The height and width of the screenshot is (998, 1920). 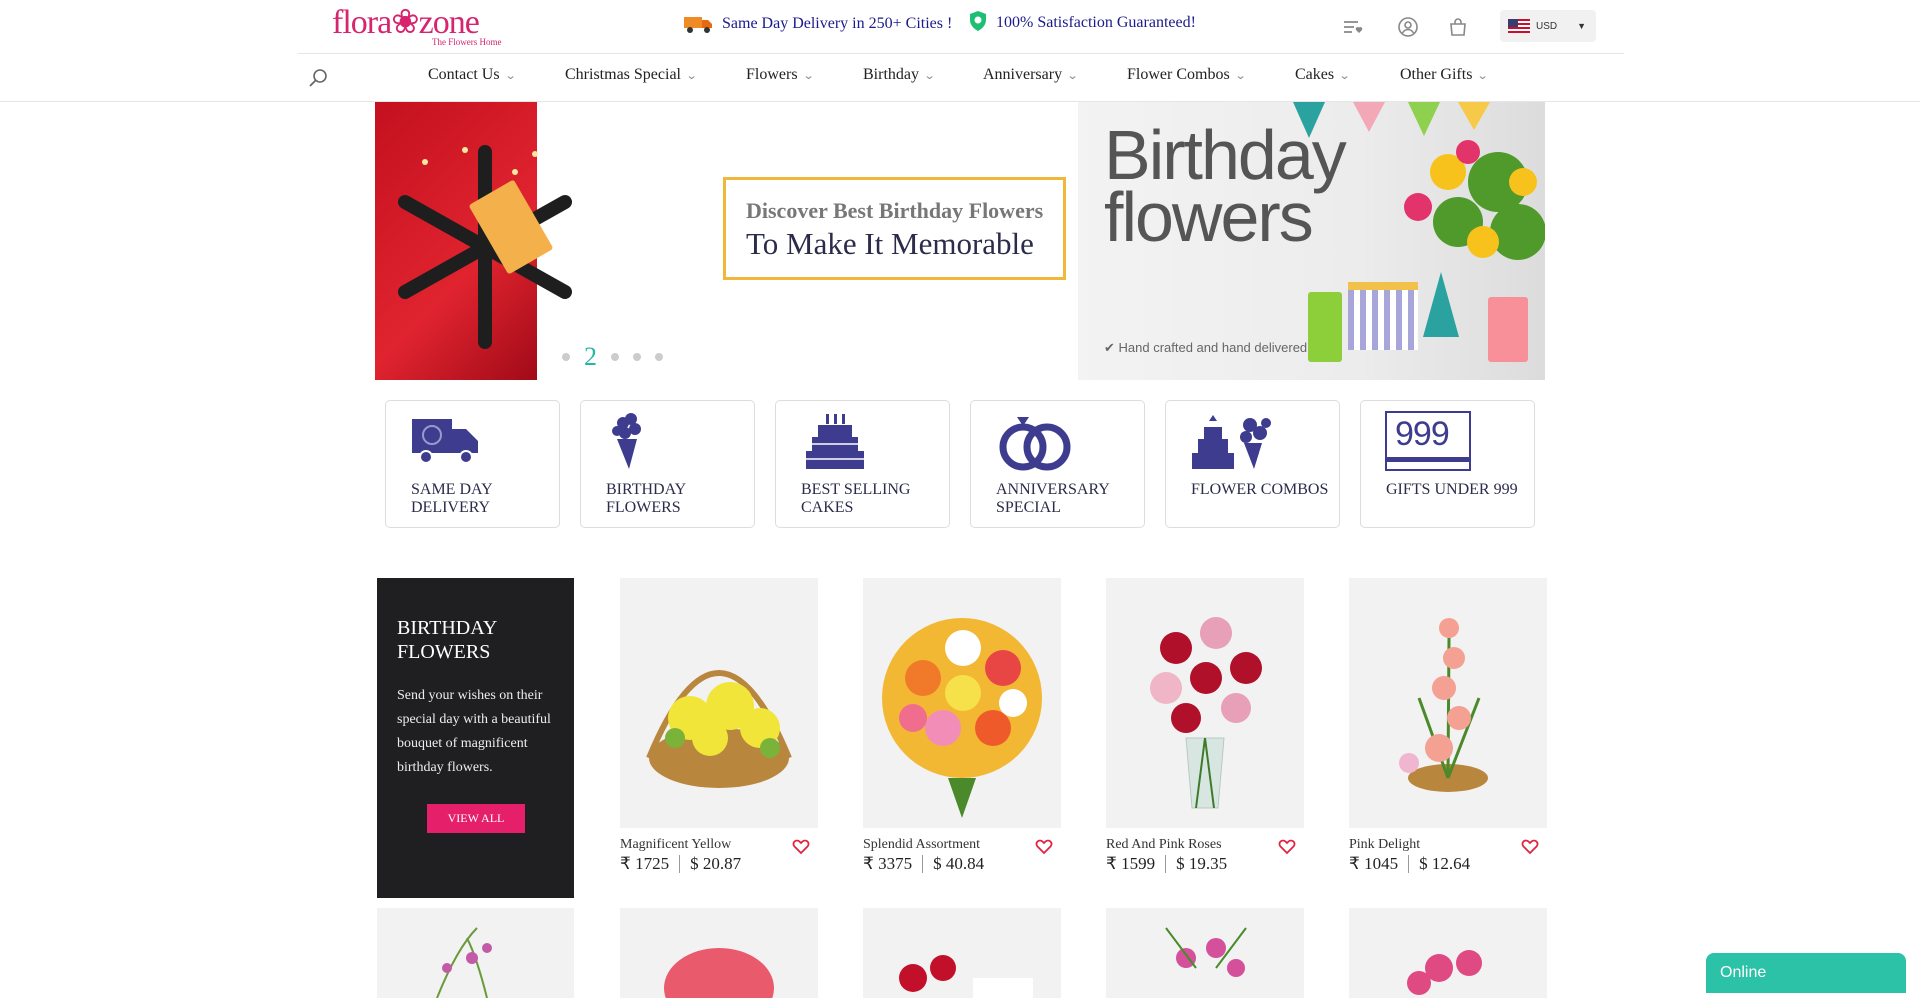 I want to click on logo: flora❀zone The Flowers Home, so click(x=422, y=27).